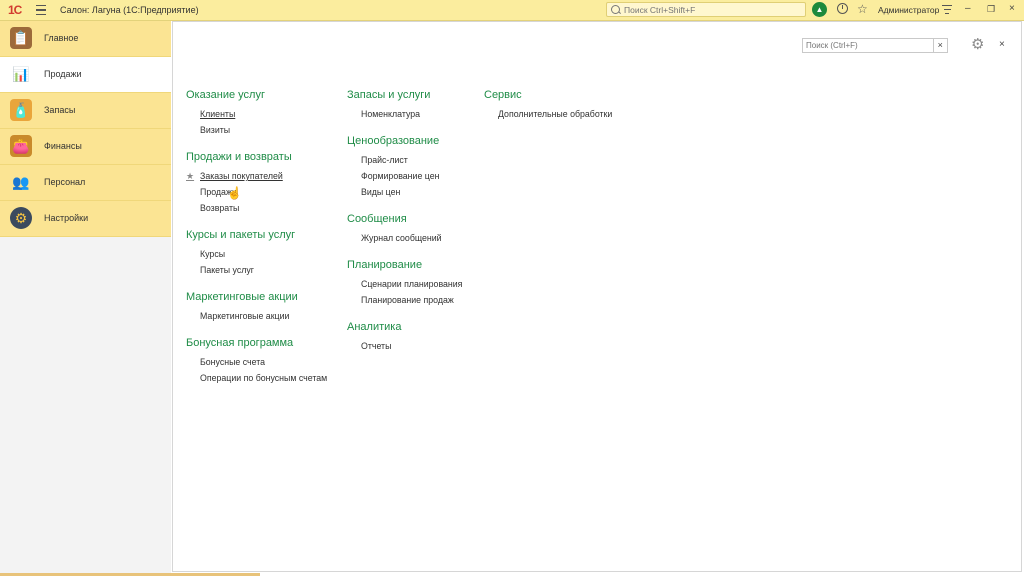 Image resolution: width=1024 pixels, height=576 pixels. Describe the element at coordinates (862, 9) in the screenshot. I see `favorites-star-icon: ☆` at that location.